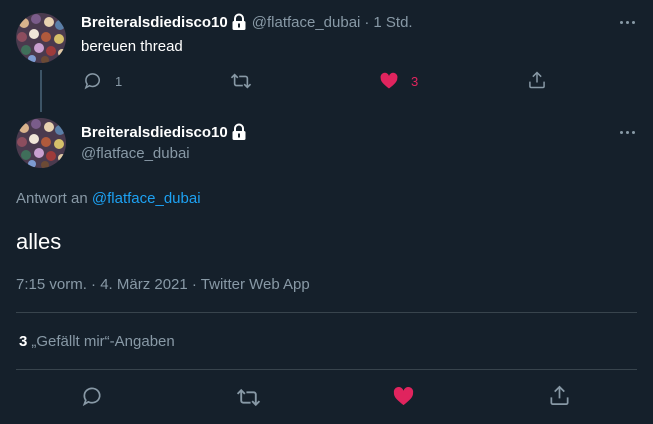 The width and height of the screenshot is (653, 424). I want to click on reply-count: 1, so click(119, 81).